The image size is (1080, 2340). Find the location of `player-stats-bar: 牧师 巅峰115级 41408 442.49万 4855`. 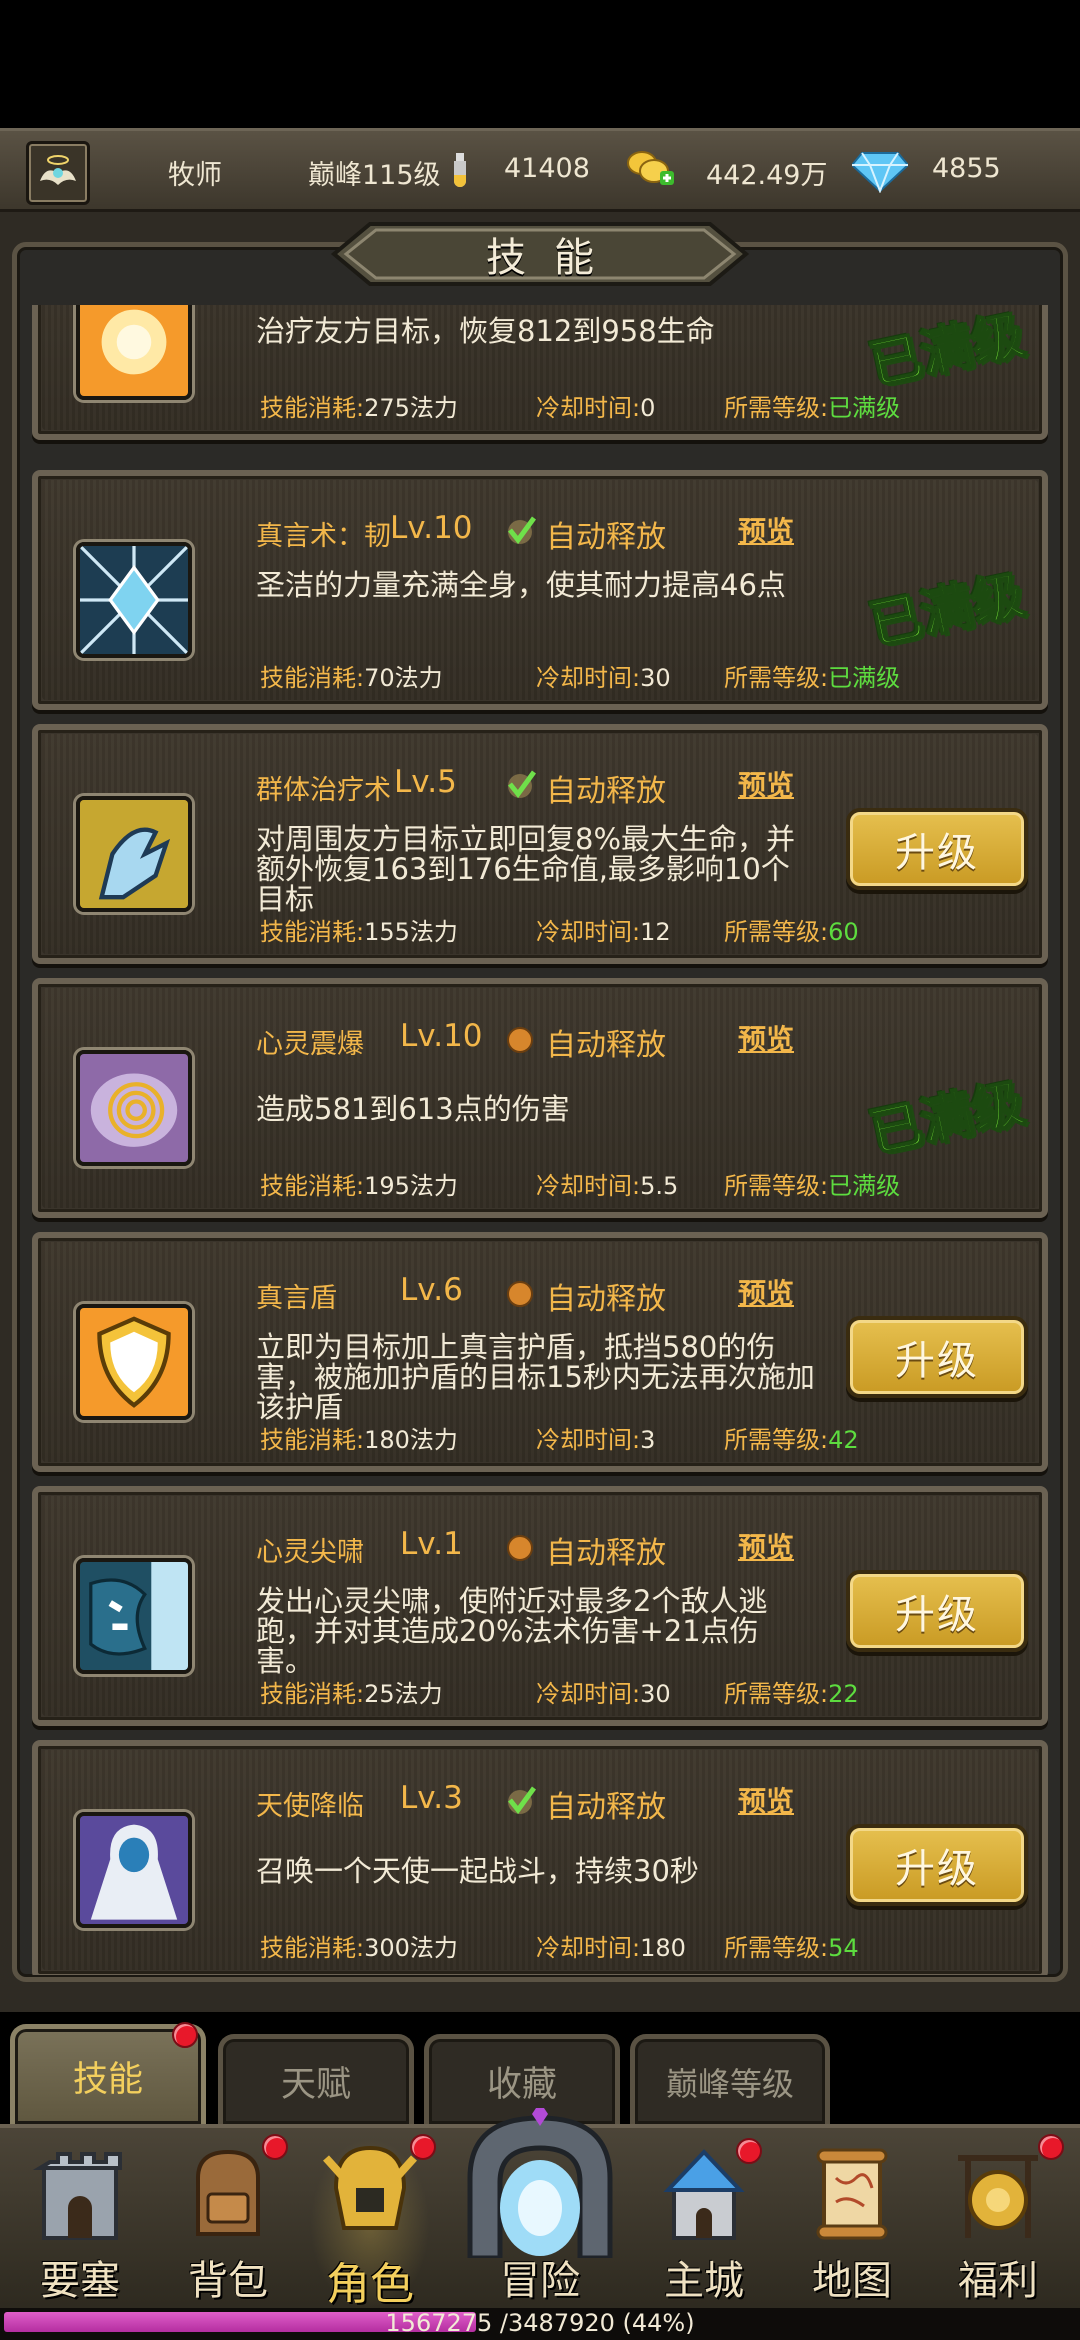

player-stats-bar: 牧师 巅峰115级 41408 442.49万 4855 is located at coordinates (540, 170).